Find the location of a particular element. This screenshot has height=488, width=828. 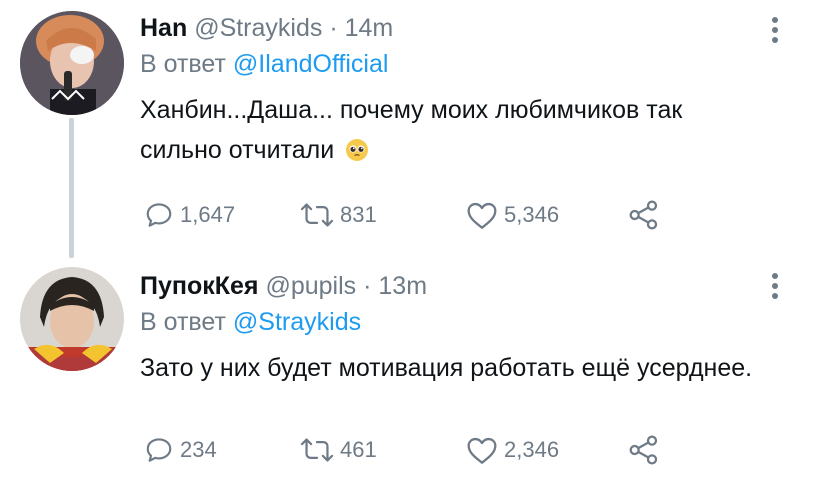

reply-button: 1,647 is located at coordinates (189, 215).